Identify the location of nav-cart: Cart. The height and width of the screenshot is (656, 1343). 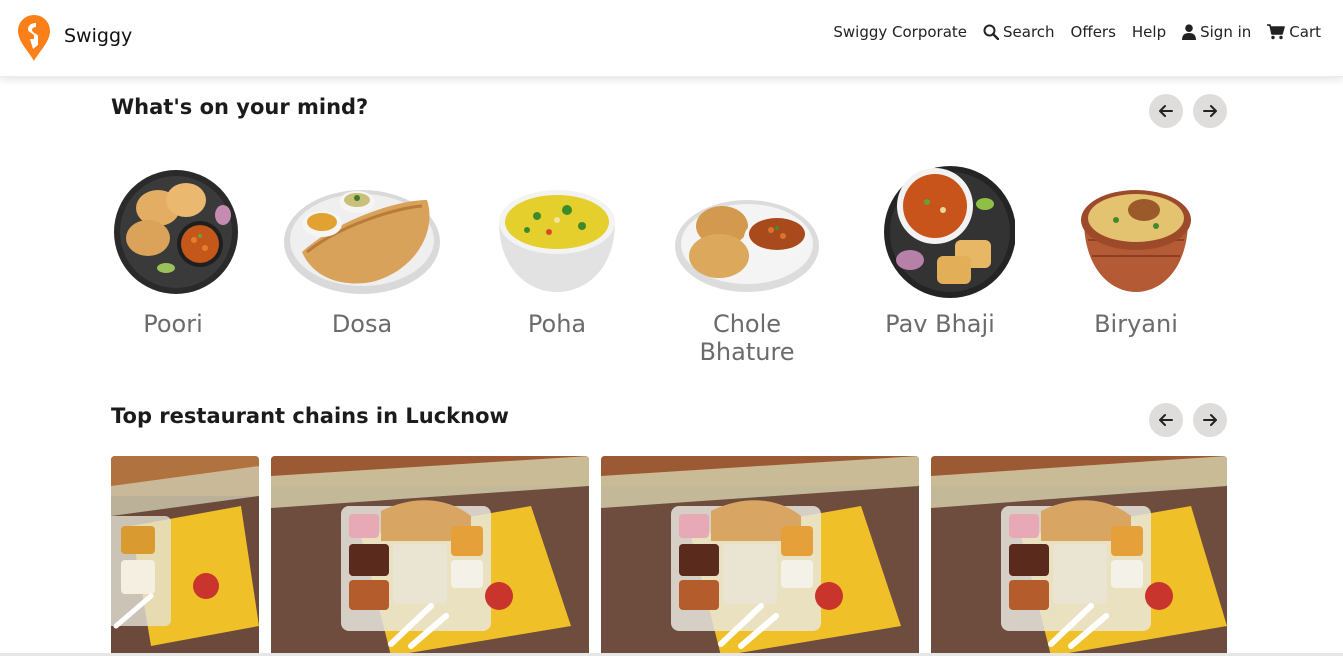
(1294, 32).